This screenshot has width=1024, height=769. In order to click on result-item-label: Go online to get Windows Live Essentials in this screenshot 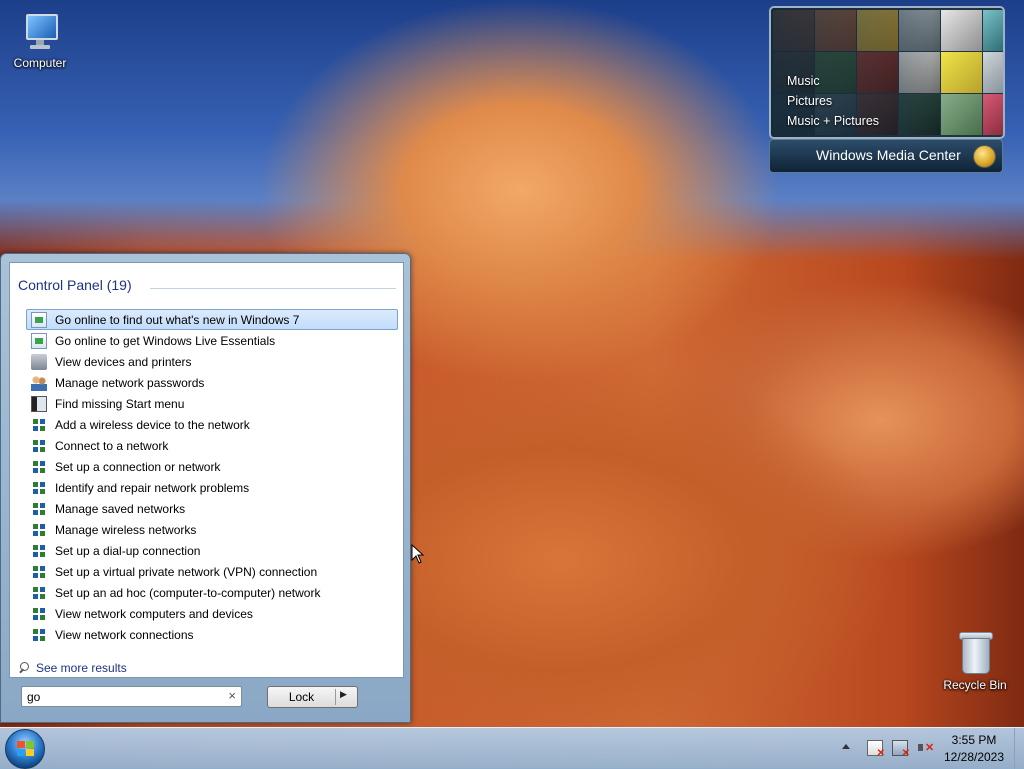, I will do `click(165, 340)`.